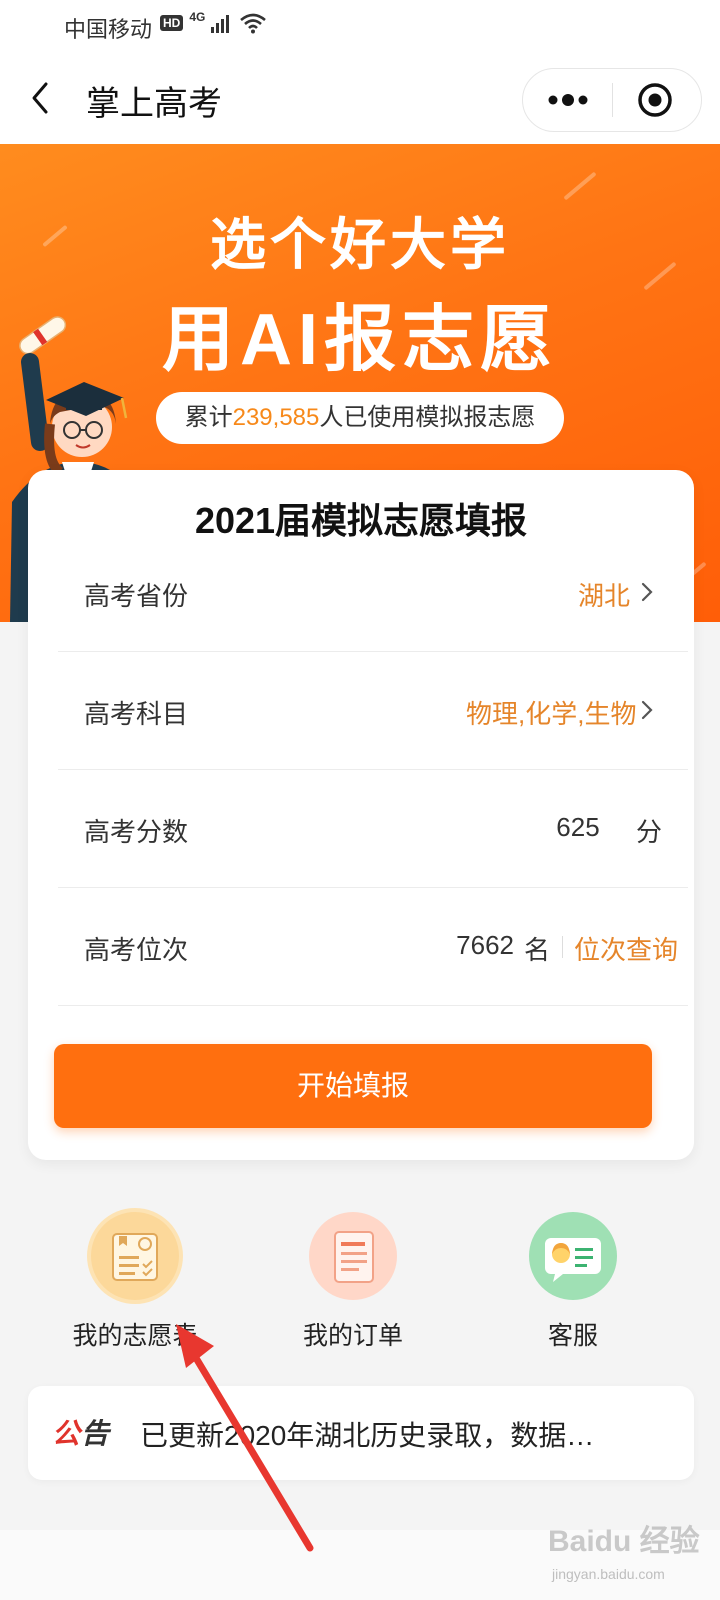  I want to click on status-icons: HD 4G, so click(213, 22).